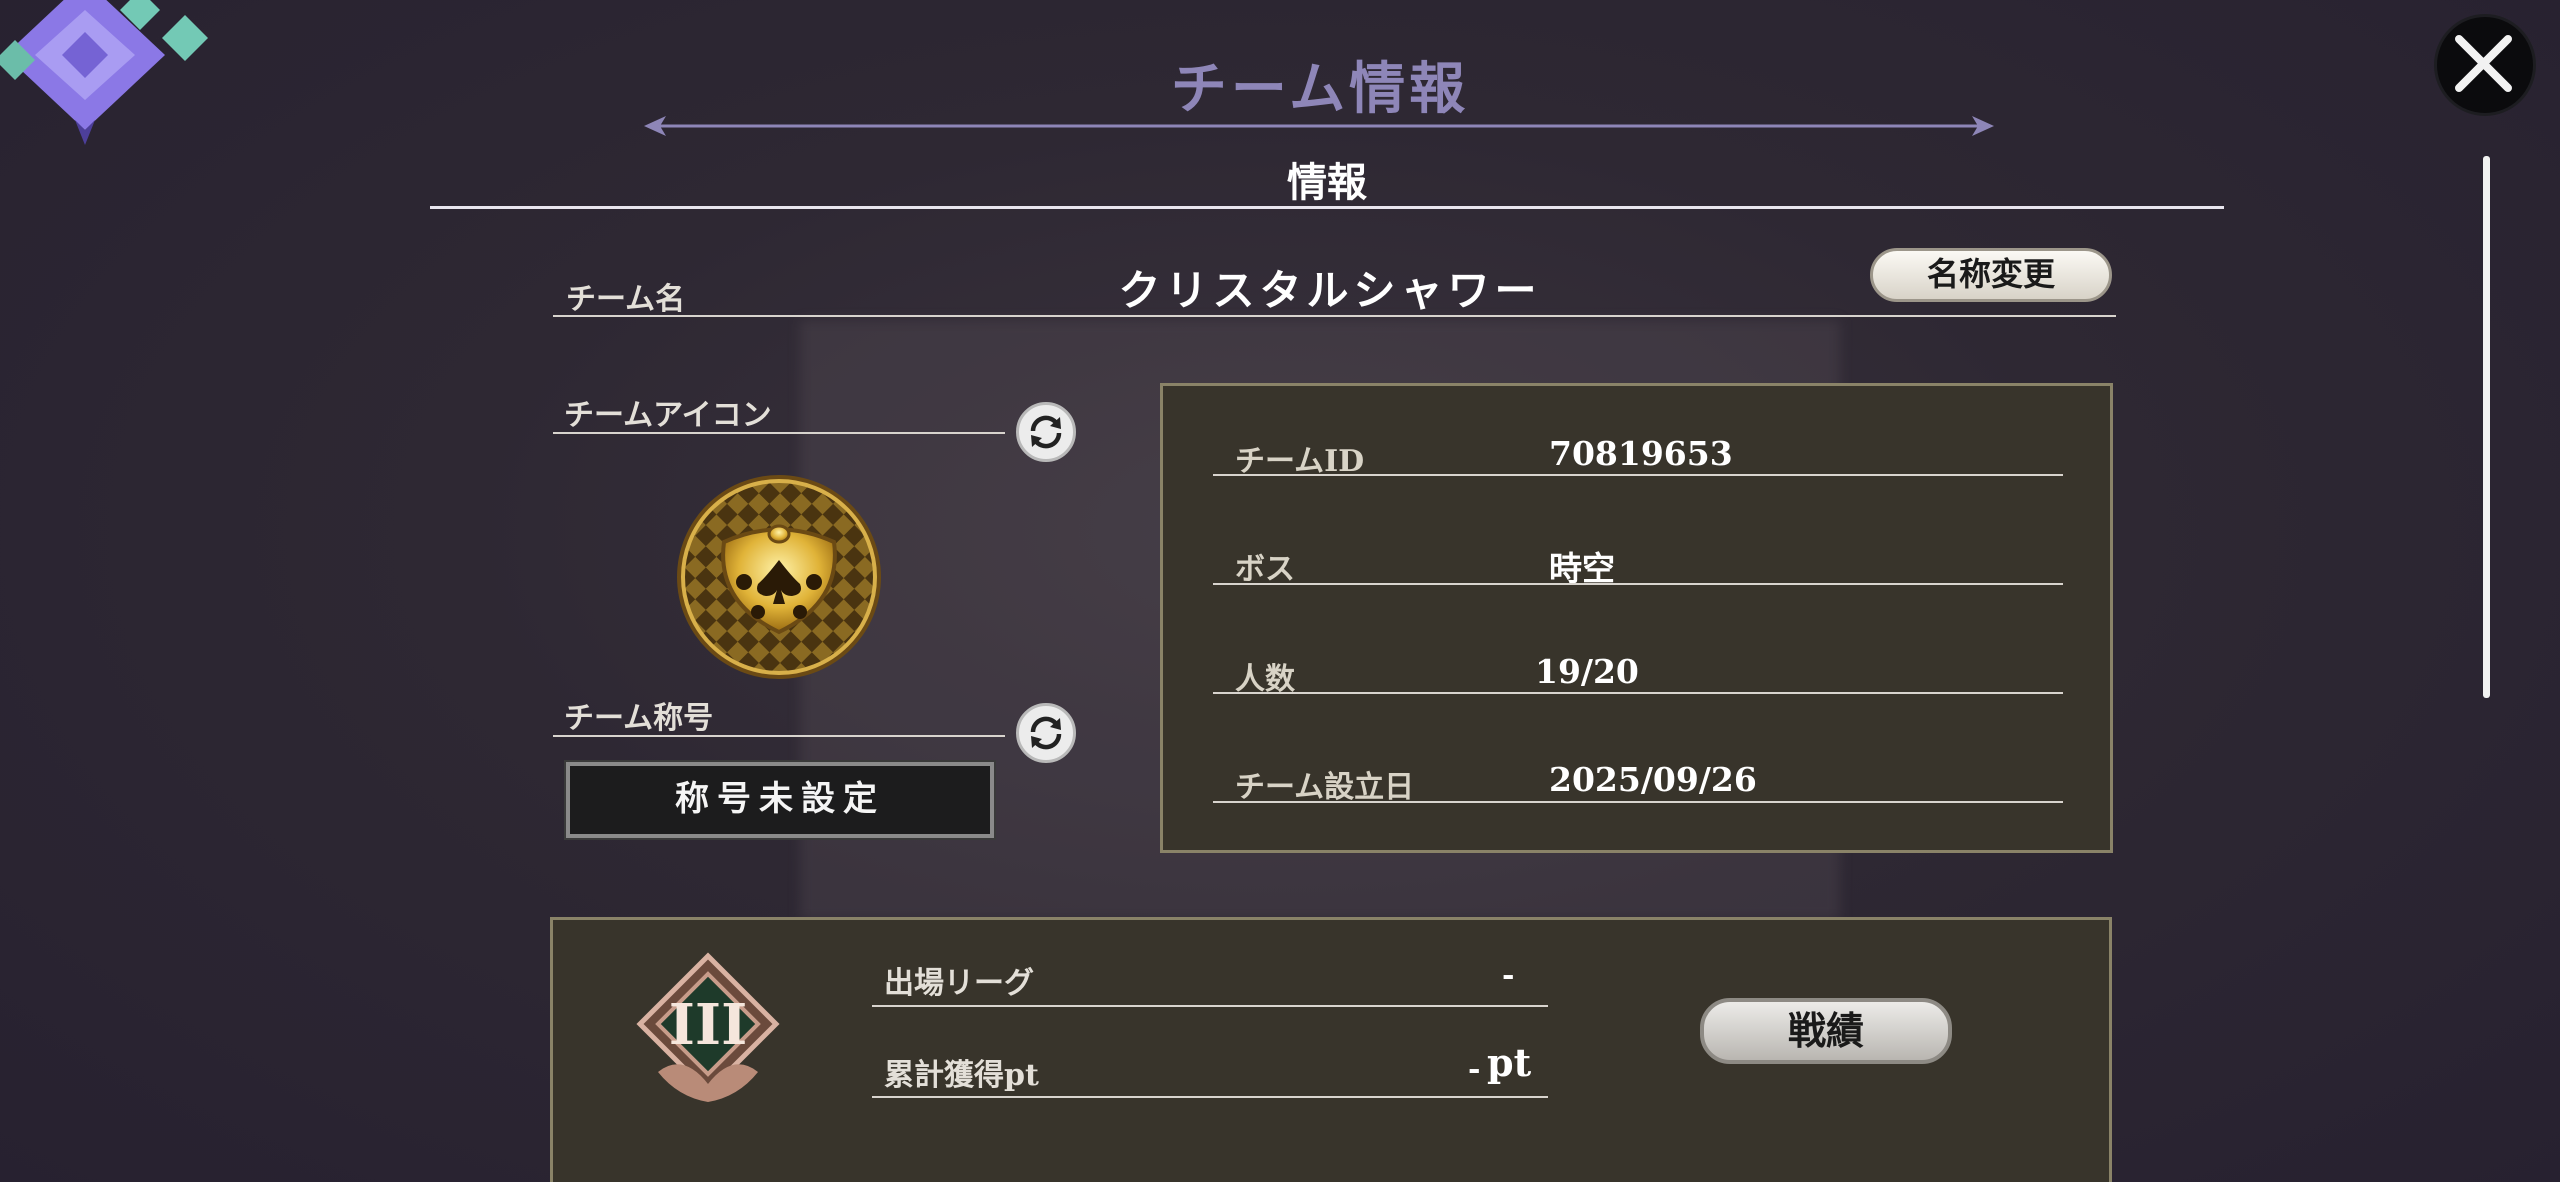 The height and width of the screenshot is (1182, 2560). What do you see at coordinates (779, 433) in the screenshot?
I see `team-icon-divider` at bounding box center [779, 433].